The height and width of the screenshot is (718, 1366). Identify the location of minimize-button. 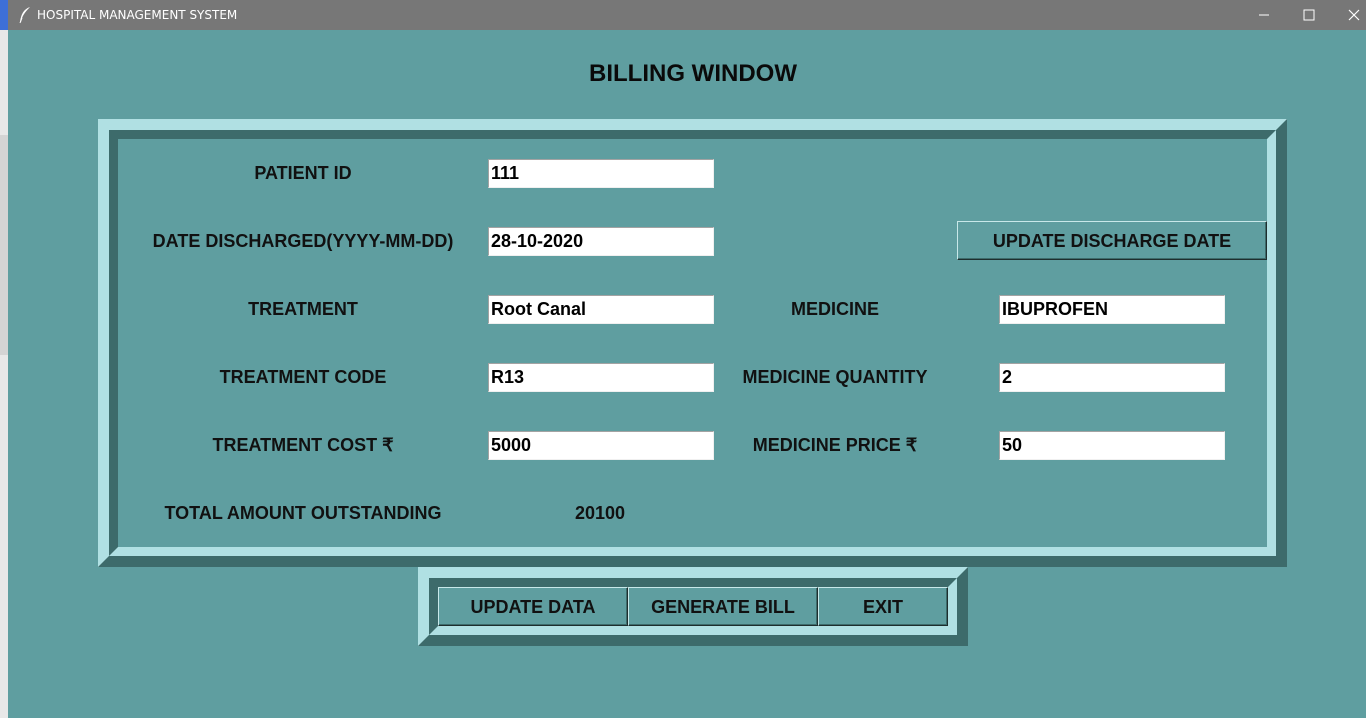
(1264, 15).